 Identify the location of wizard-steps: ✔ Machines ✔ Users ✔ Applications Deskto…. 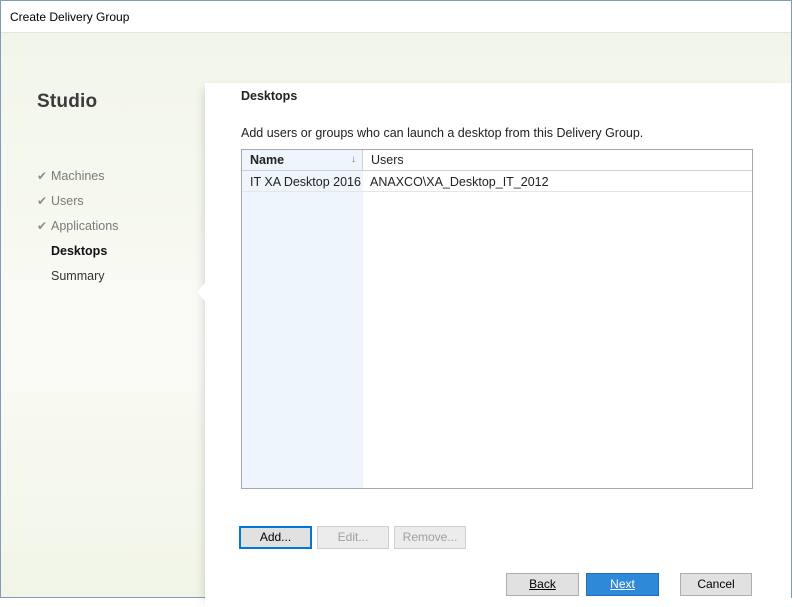
(77, 225).